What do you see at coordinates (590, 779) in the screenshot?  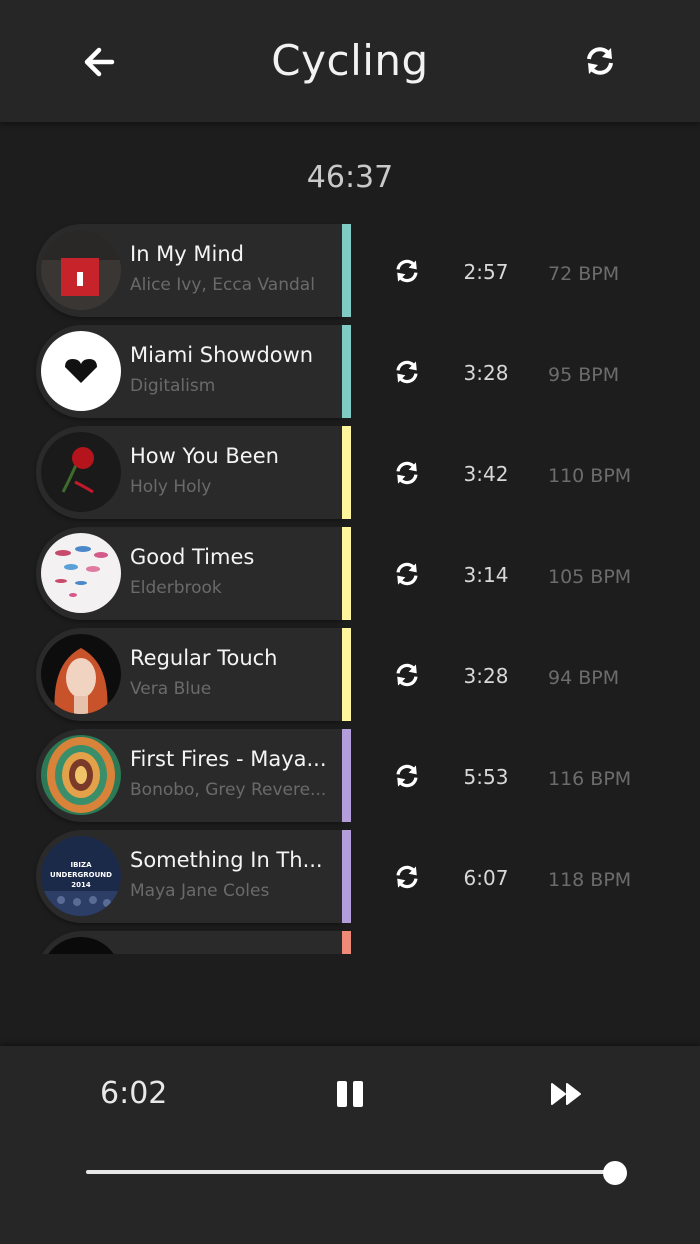 I see `song-bpm: 116 BPM` at bounding box center [590, 779].